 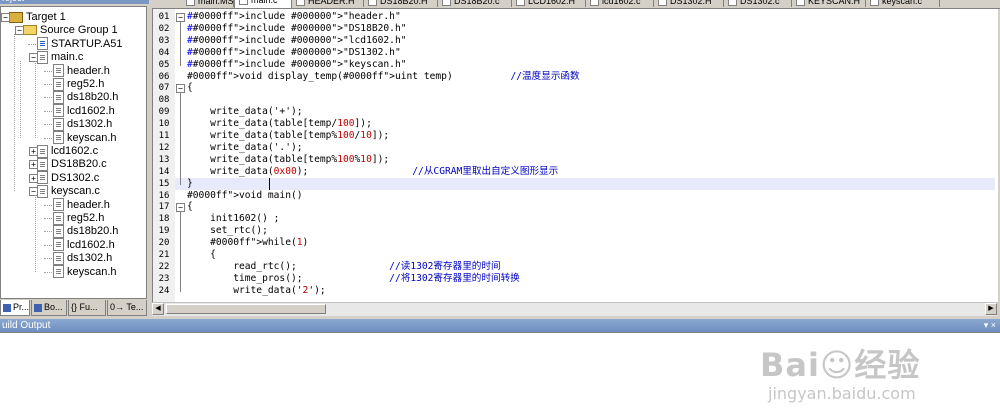 I want to click on editor-tab: main.c, so click(x=263, y=4).